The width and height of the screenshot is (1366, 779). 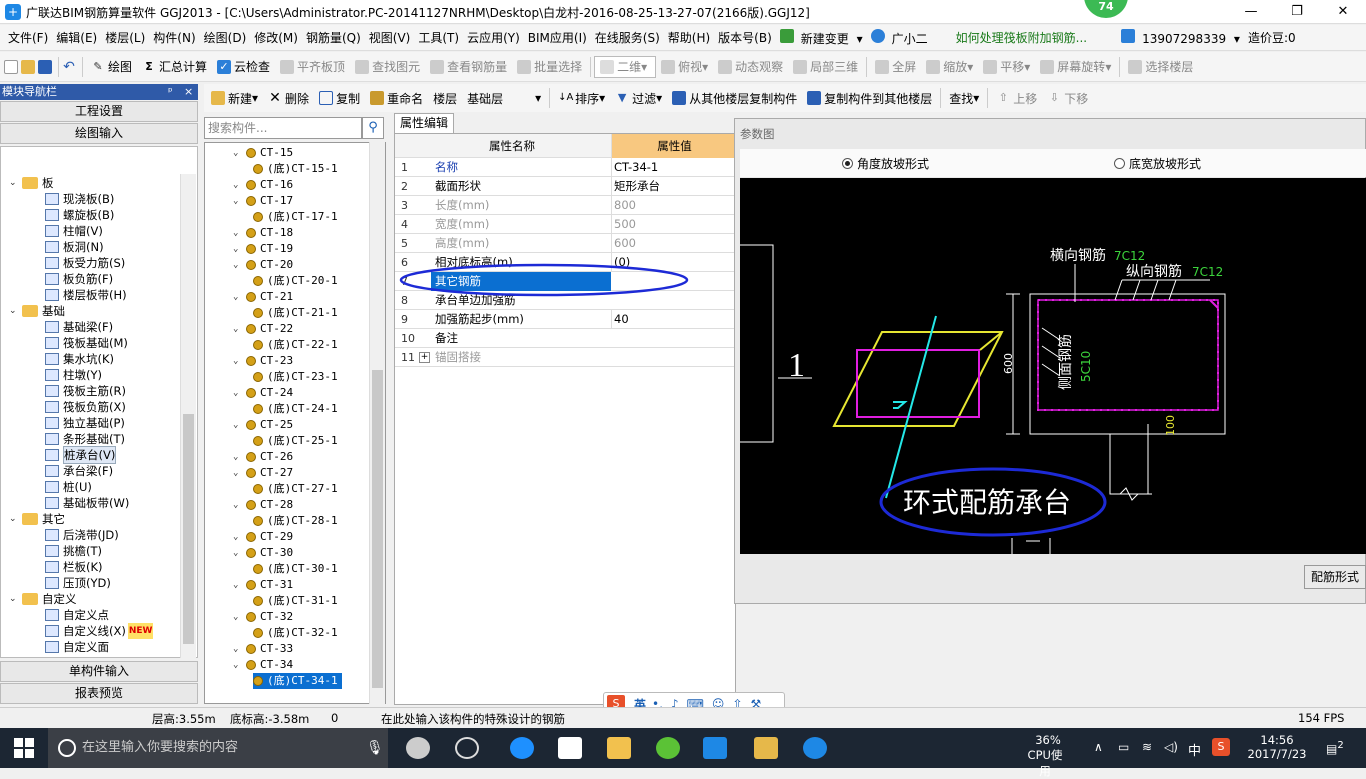 I want to click on delete-button: ✕ 删除, so click(x=288, y=98).